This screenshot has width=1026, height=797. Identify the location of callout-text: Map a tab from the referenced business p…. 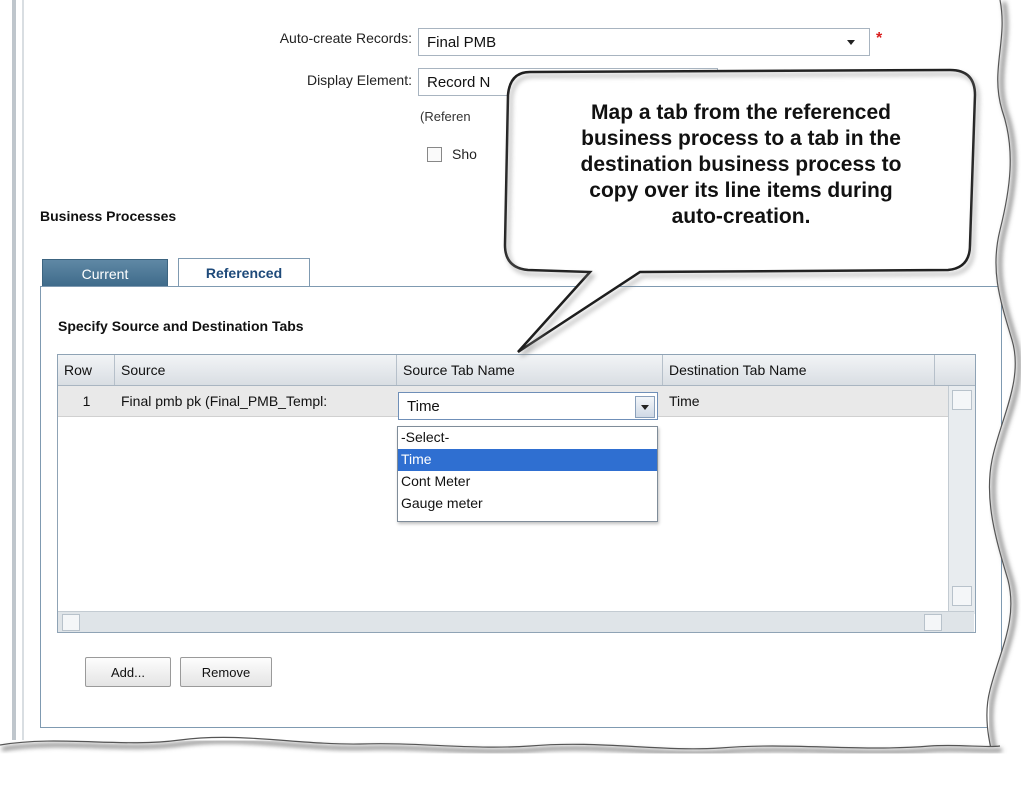
(741, 165).